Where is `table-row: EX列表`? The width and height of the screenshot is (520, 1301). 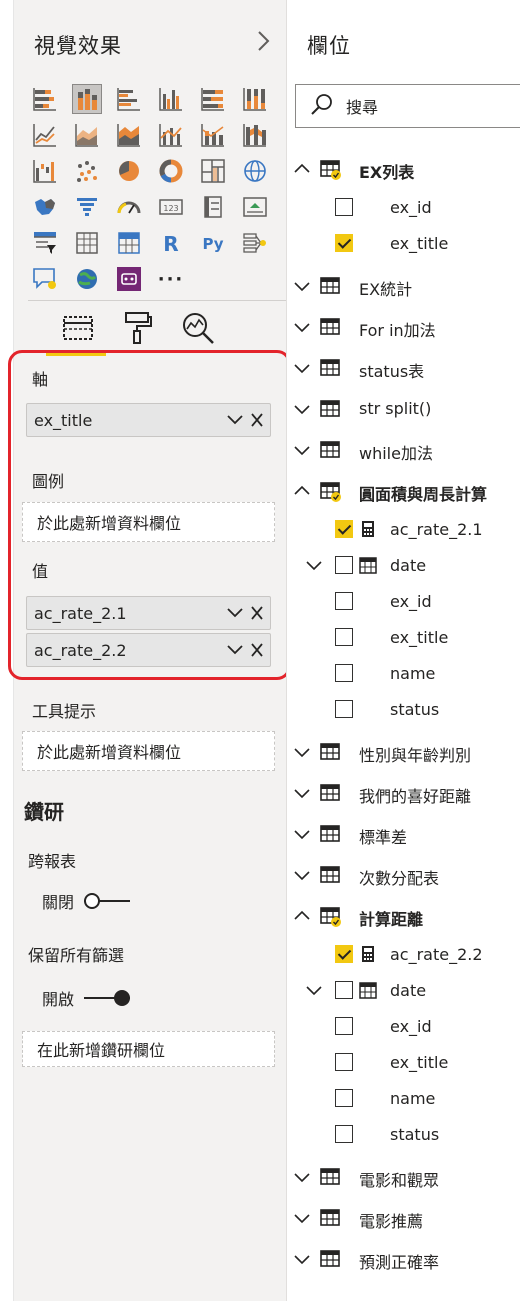
table-row: EX列表 is located at coordinates (403, 169).